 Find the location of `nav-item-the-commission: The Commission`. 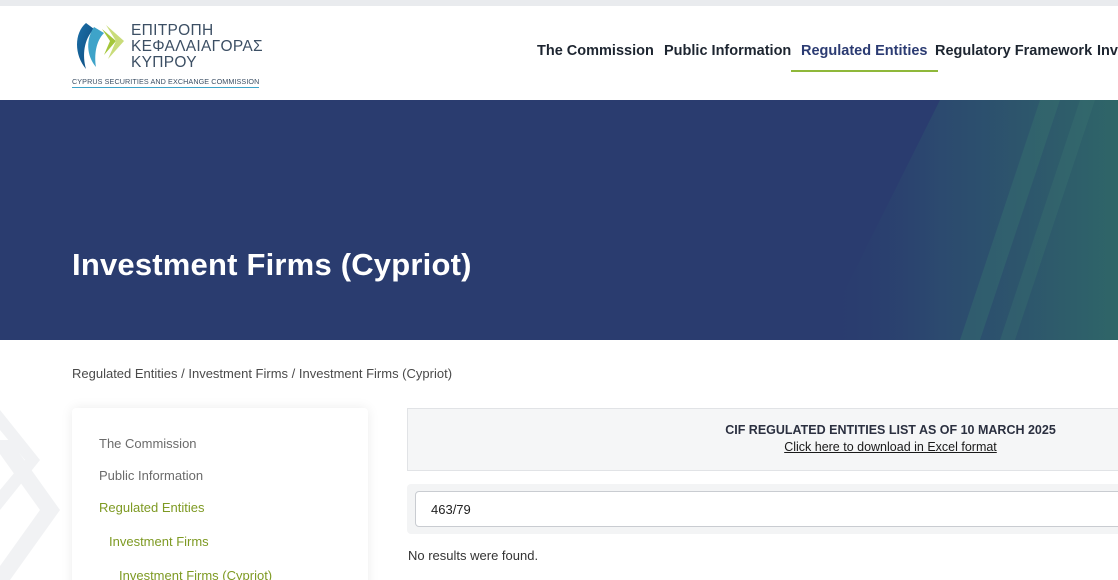

nav-item-the-commission: The Commission is located at coordinates (595, 57).